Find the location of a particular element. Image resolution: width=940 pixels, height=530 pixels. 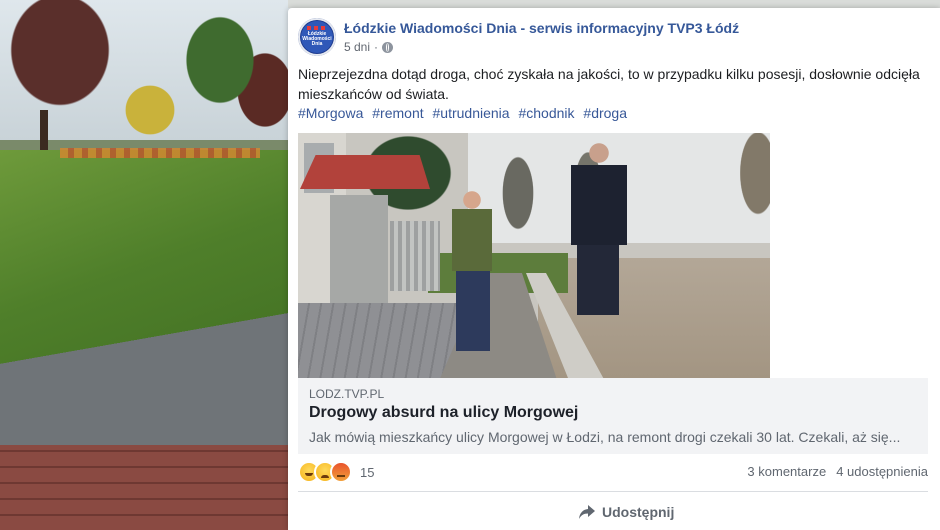

background-road is located at coordinates (150, 380).